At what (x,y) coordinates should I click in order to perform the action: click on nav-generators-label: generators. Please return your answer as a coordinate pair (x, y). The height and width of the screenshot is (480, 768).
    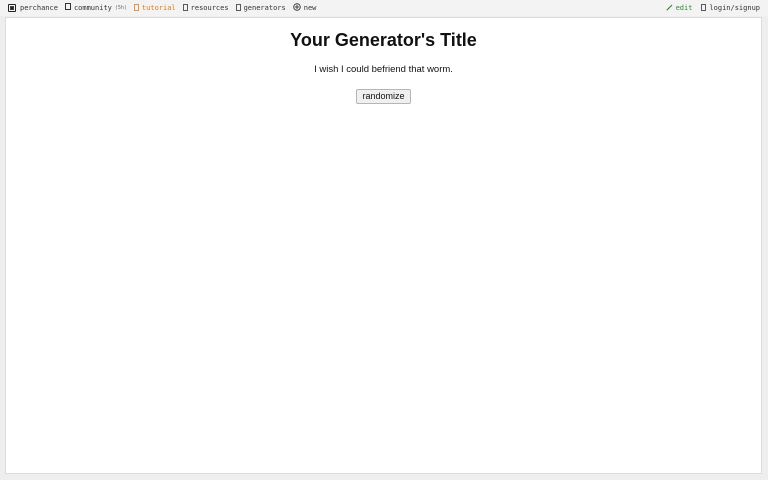
    Looking at the image, I should click on (264, 8).